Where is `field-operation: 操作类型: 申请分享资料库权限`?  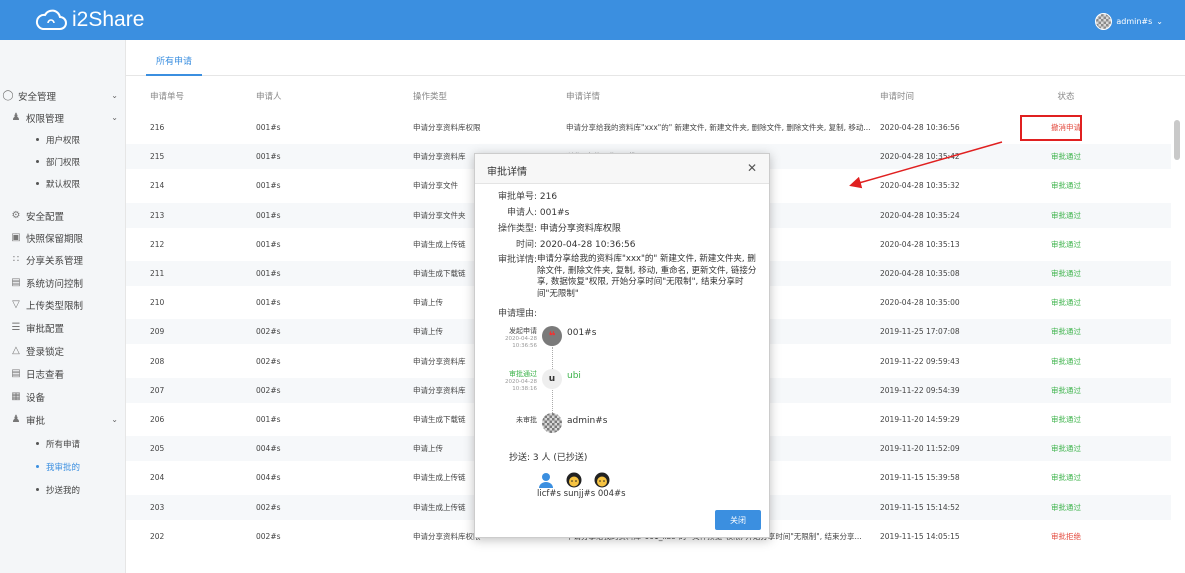
field-operation: 操作类型: 申请分享资料库权限 is located at coordinates (552, 229).